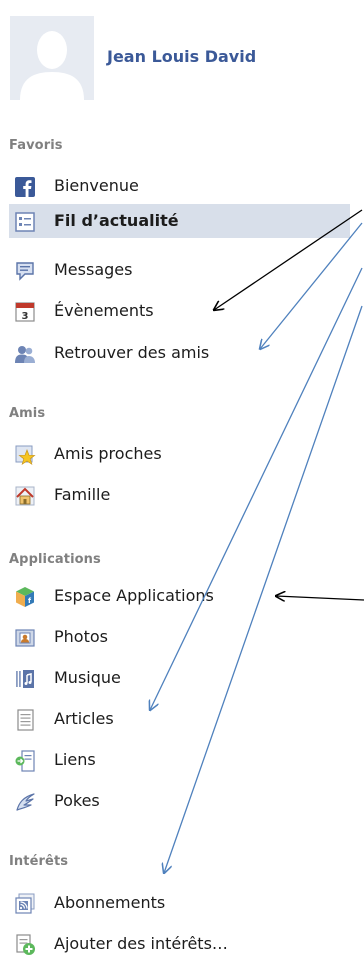 The height and width of the screenshot is (970, 364). What do you see at coordinates (25, 597) in the screenshot?
I see `apps-cube-icon: f` at bounding box center [25, 597].